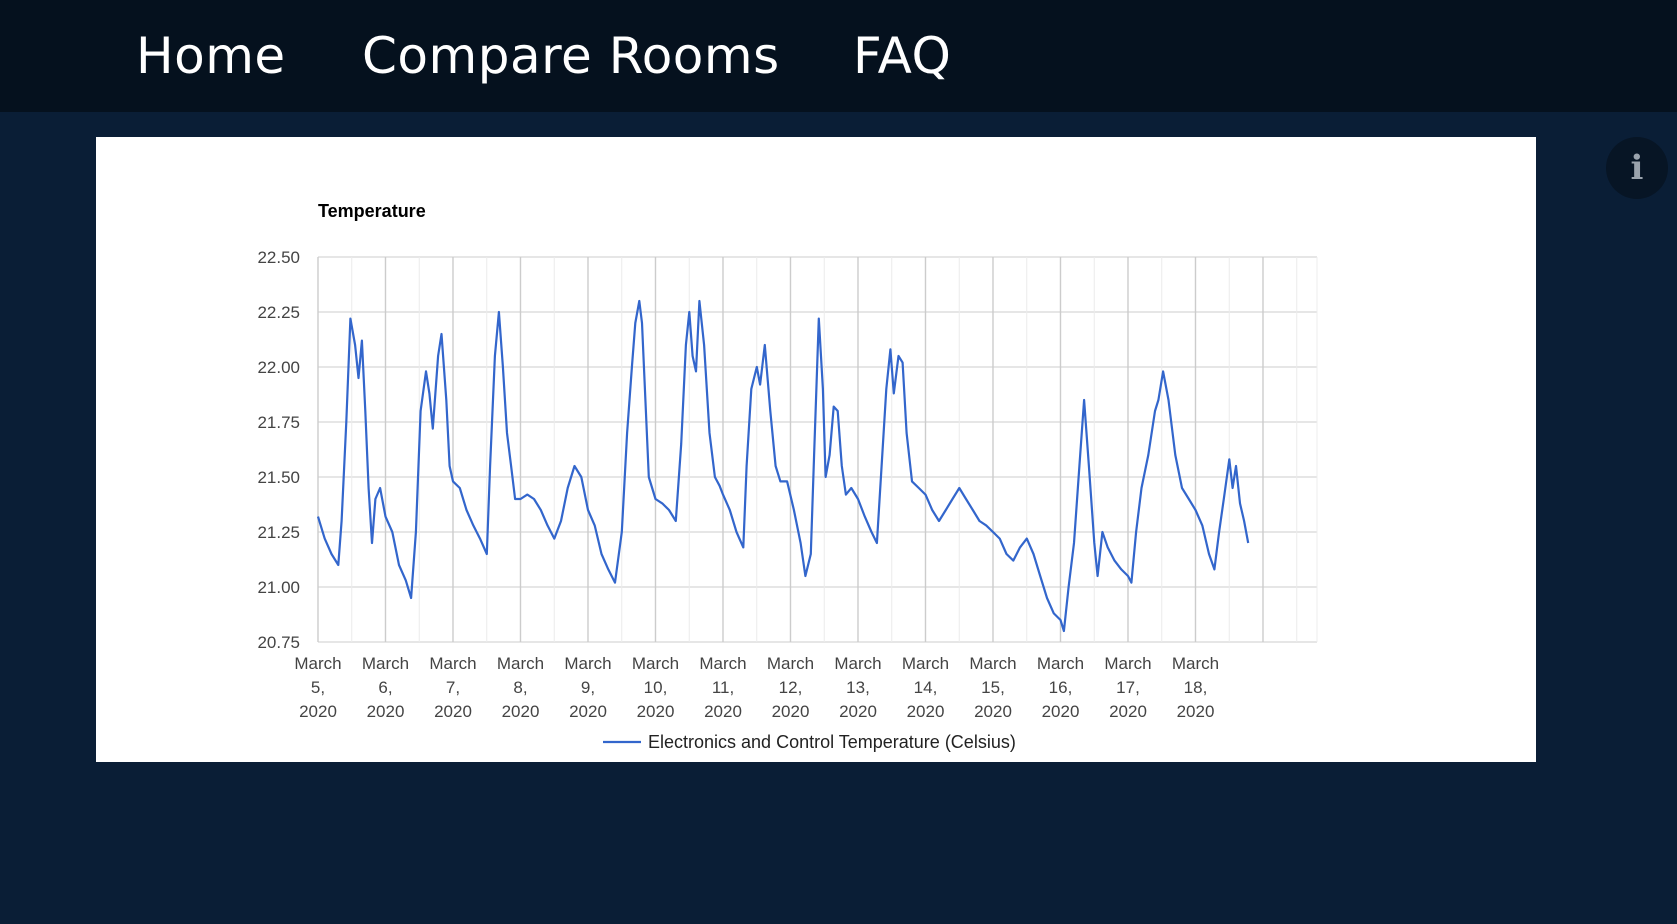 Image resolution: width=1677 pixels, height=924 pixels. I want to click on x-tick-label: March 12, 2020, so click(790, 687).